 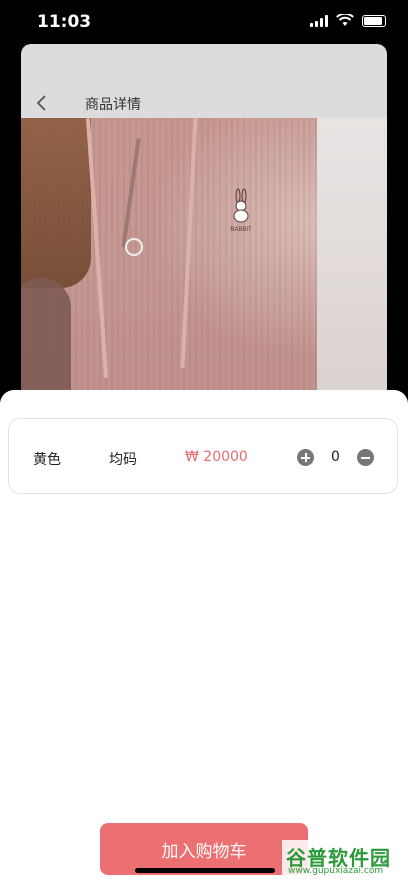 I want to click on logo-text: BABBIT, so click(x=241, y=230).